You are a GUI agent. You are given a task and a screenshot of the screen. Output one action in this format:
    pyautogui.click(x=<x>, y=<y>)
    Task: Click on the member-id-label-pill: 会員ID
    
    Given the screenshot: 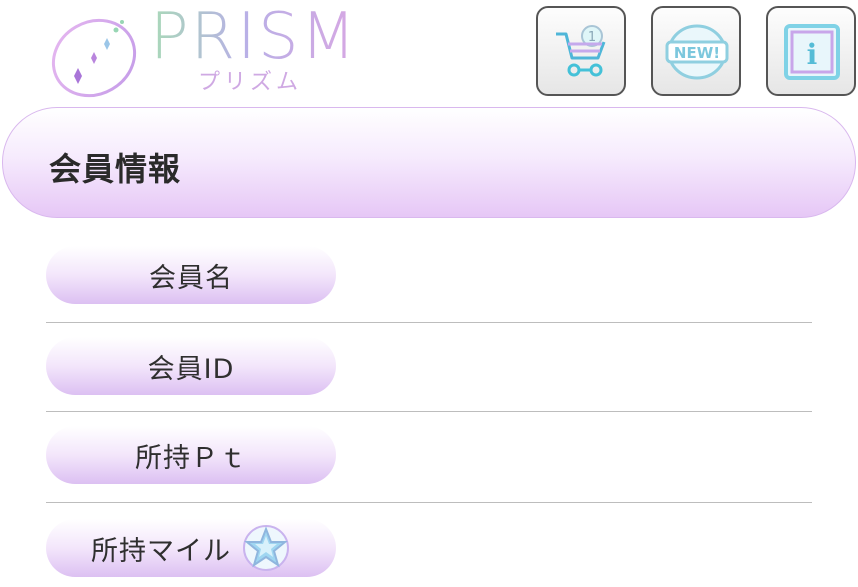 What is the action you would take?
    pyautogui.click(x=191, y=366)
    